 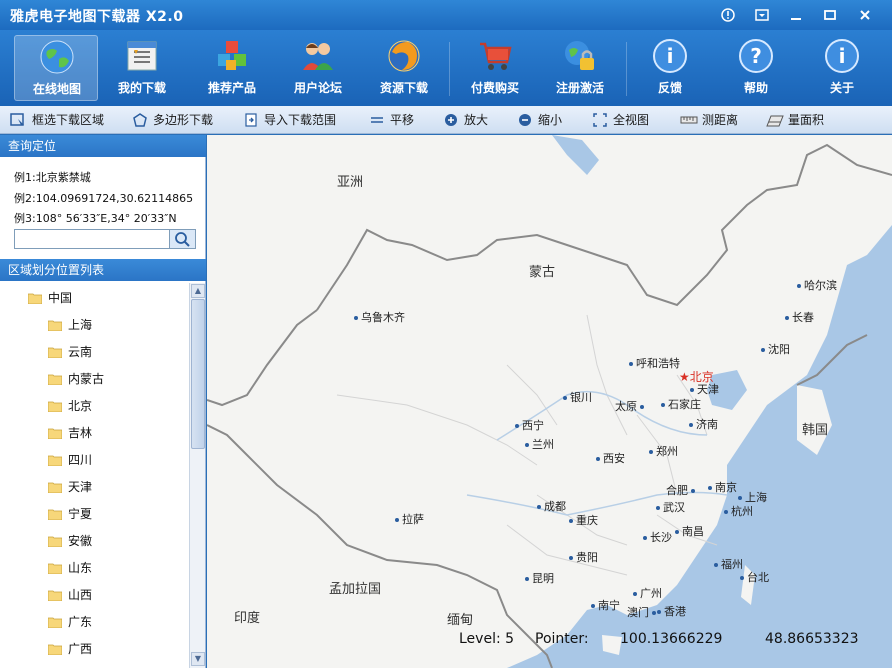 I want to click on map-city: 乌鲁木齐, so click(x=379, y=317).